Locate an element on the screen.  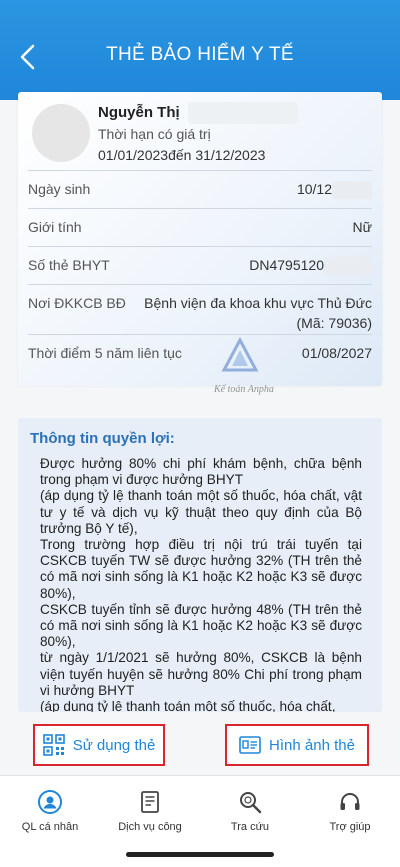
nav-label-public-services: Dịch vụ công is located at coordinates (150, 827).